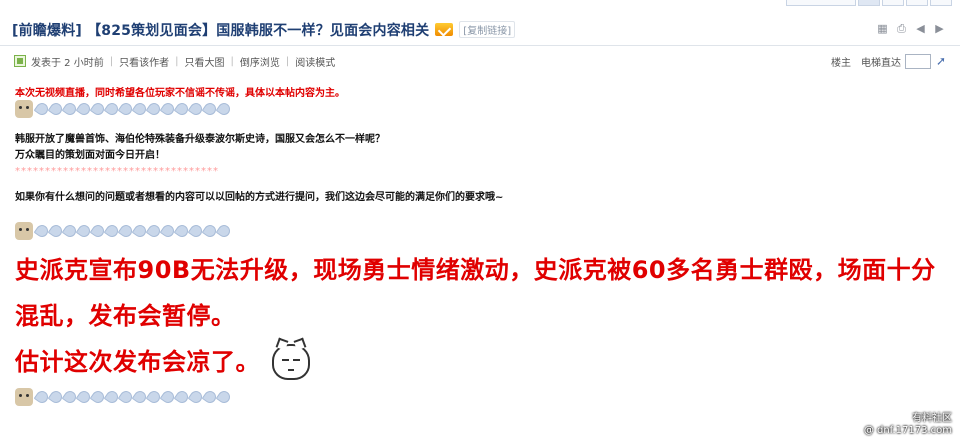 This screenshot has width=960, height=441. I want to click on watermark: 有料社区 @ dnf.17173.com, so click(908, 425).